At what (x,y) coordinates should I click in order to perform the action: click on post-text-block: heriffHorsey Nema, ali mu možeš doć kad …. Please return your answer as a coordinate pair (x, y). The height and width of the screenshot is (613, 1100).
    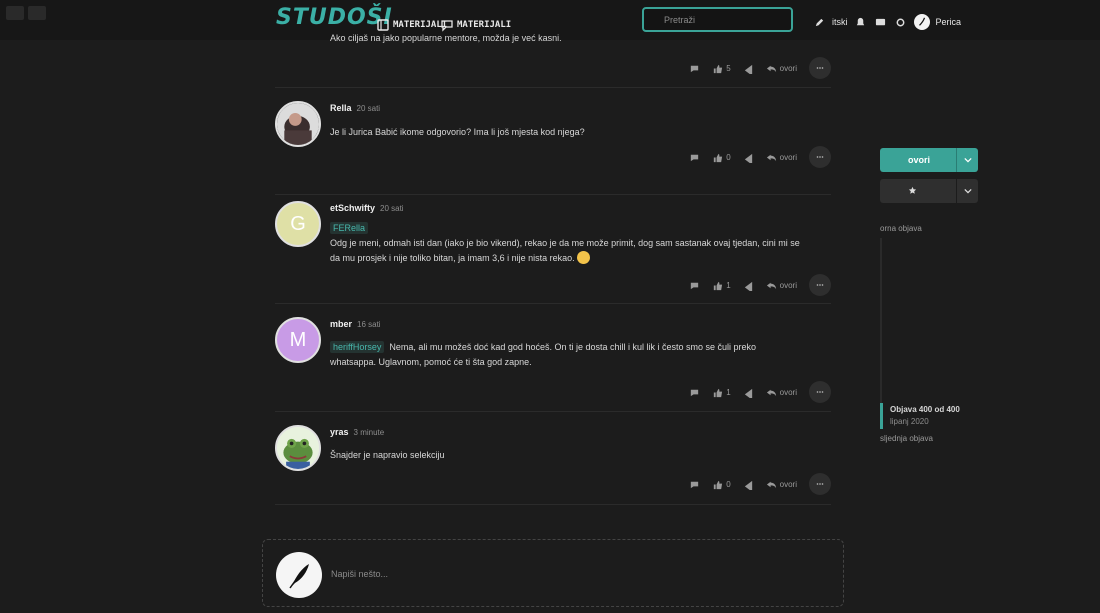
    Looking at the image, I should click on (565, 355).